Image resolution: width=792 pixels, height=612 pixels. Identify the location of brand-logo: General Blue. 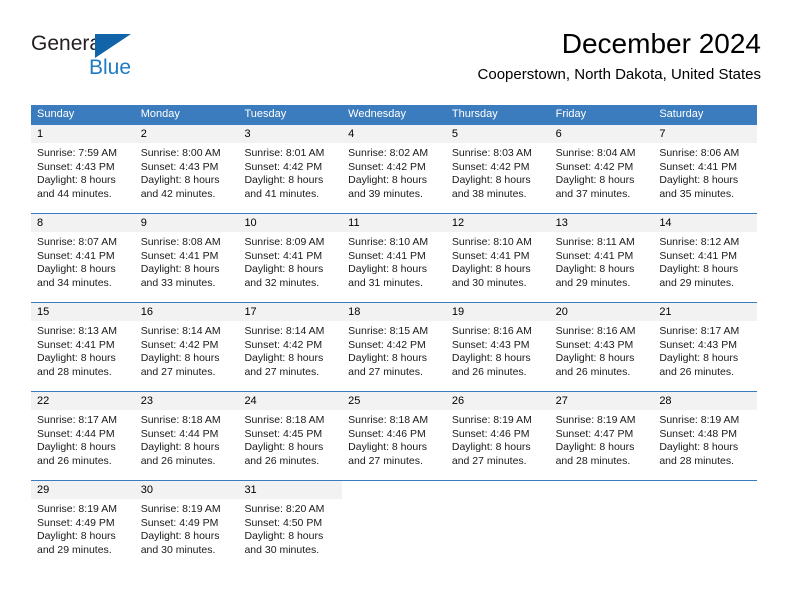
(96, 59).